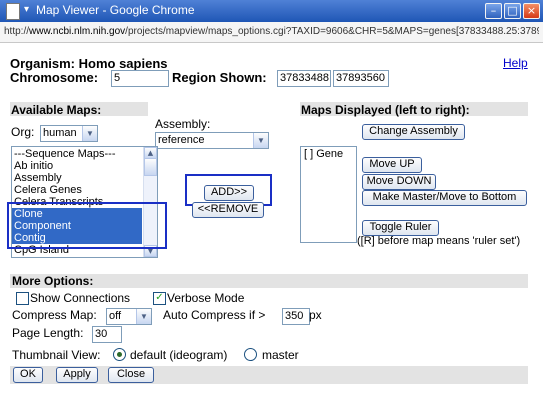  Describe the element at coordinates (54, 77) in the screenshot. I see `chromosome-label: Chromosome:` at that location.